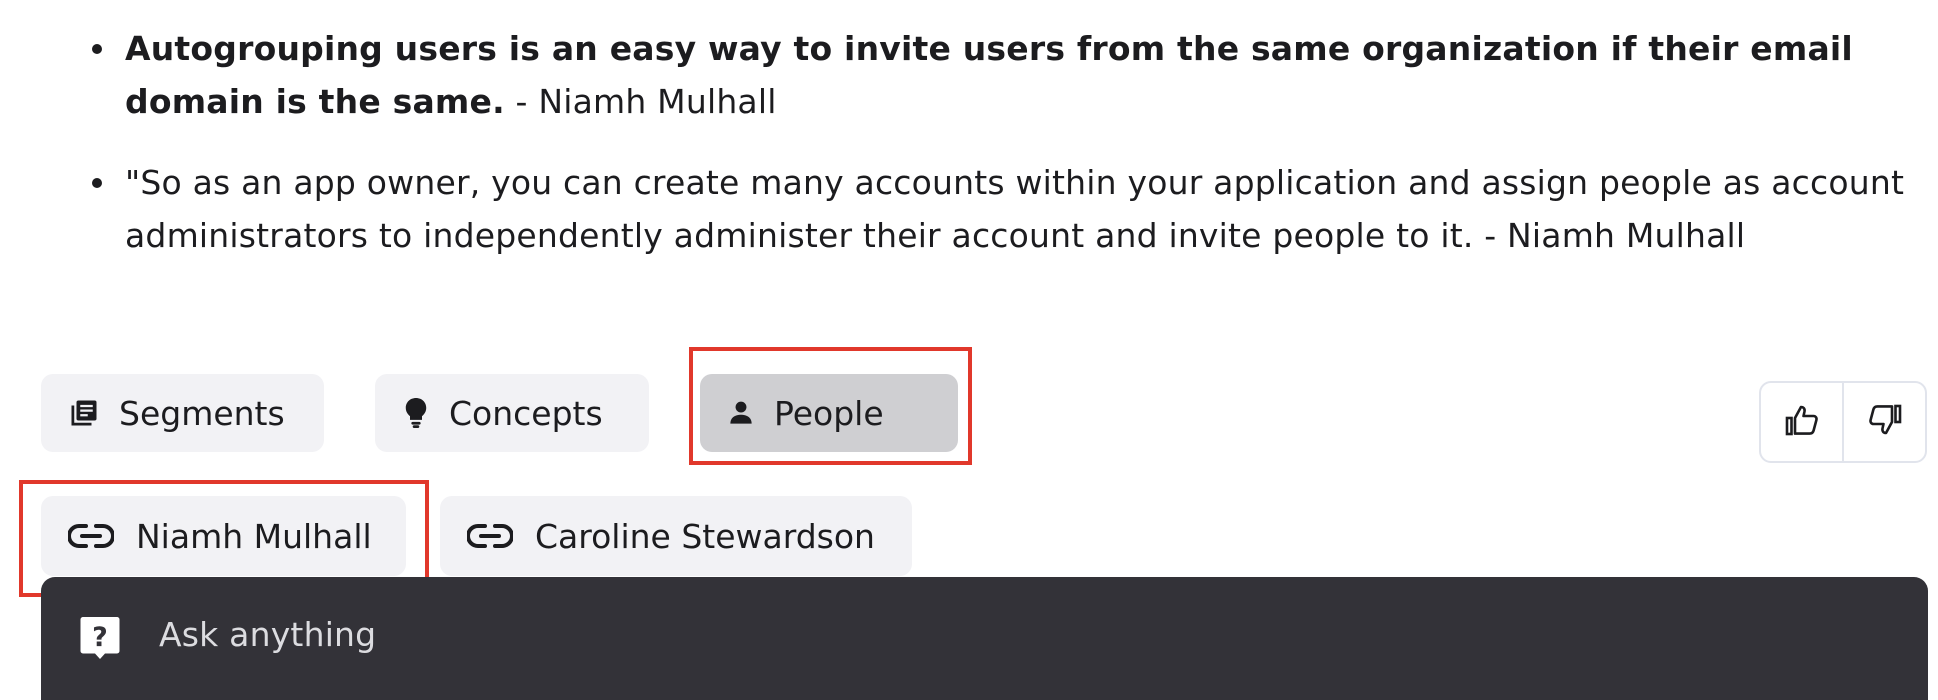  I want to click on thumbs-up-icon, so click(1802, 422).